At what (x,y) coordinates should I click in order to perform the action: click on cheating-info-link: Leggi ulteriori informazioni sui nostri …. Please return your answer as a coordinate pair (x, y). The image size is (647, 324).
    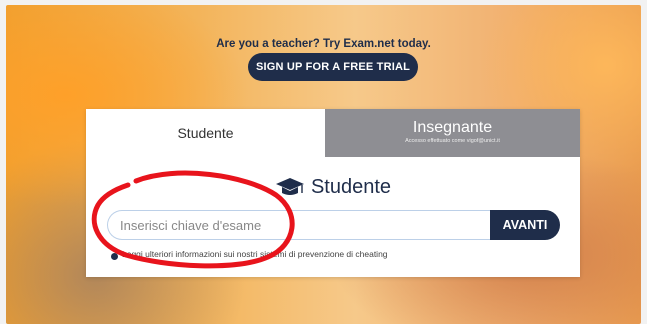
    Looking at the image, I should click on (255, 254).